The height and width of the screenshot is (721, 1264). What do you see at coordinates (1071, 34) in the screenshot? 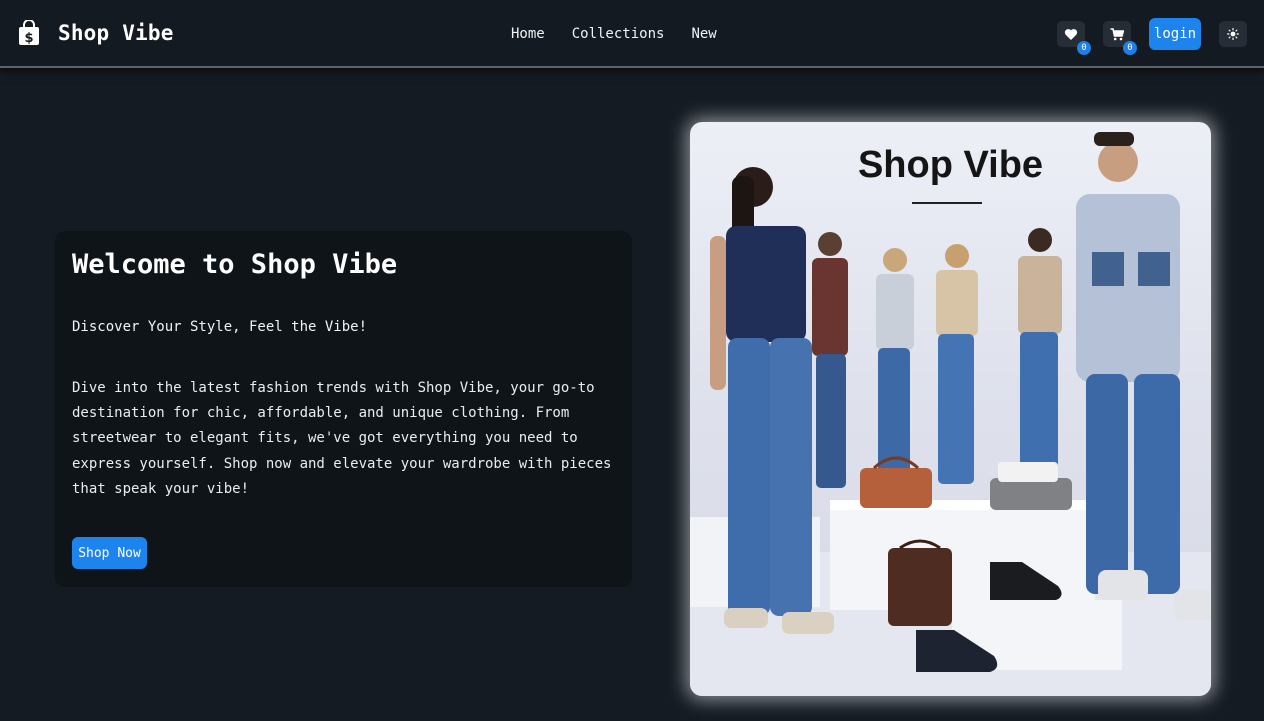
I see `heart-icon` at bounding box center [1071, 34].